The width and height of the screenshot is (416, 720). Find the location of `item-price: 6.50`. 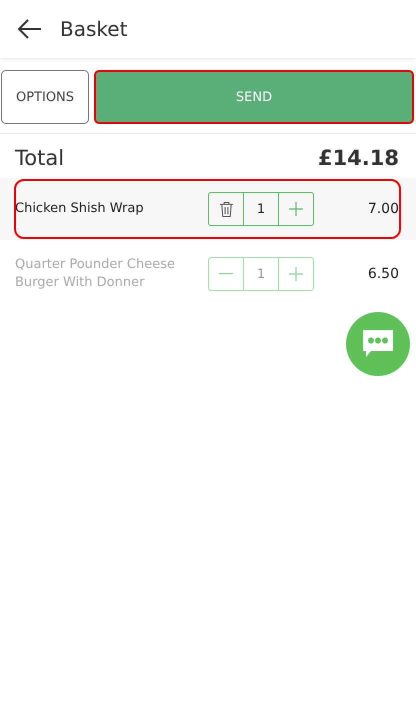

item-price: 6.50 is located at coordinates (383, 274).